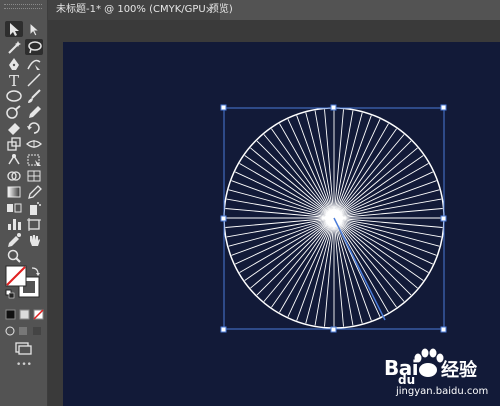 The height and width of the screenshot is (406, 500). I want to click on handle-bottom-left, so click(223, 329).